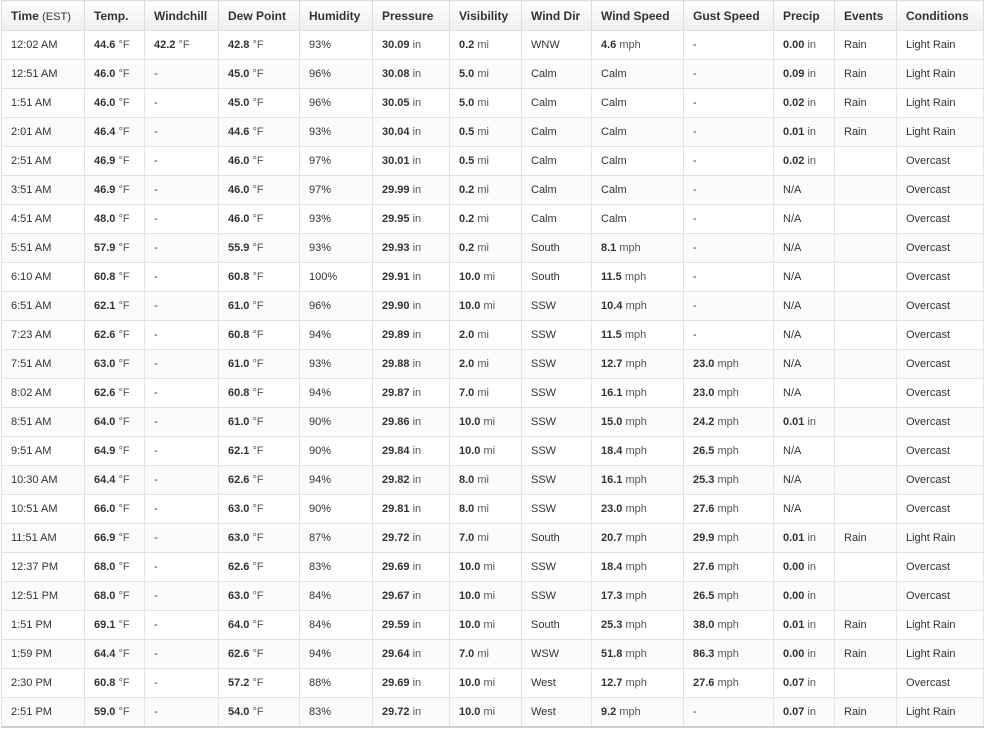 The width and height of the screenshot is (984, 731). I want to click on cell-value: 0.09, so click(794, 74).